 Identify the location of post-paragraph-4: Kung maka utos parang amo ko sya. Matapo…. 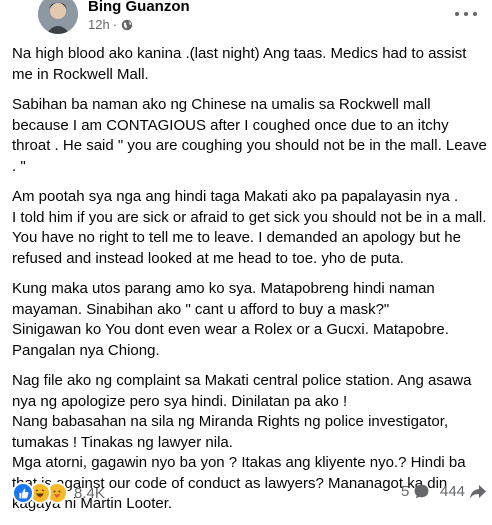
(230, 319).